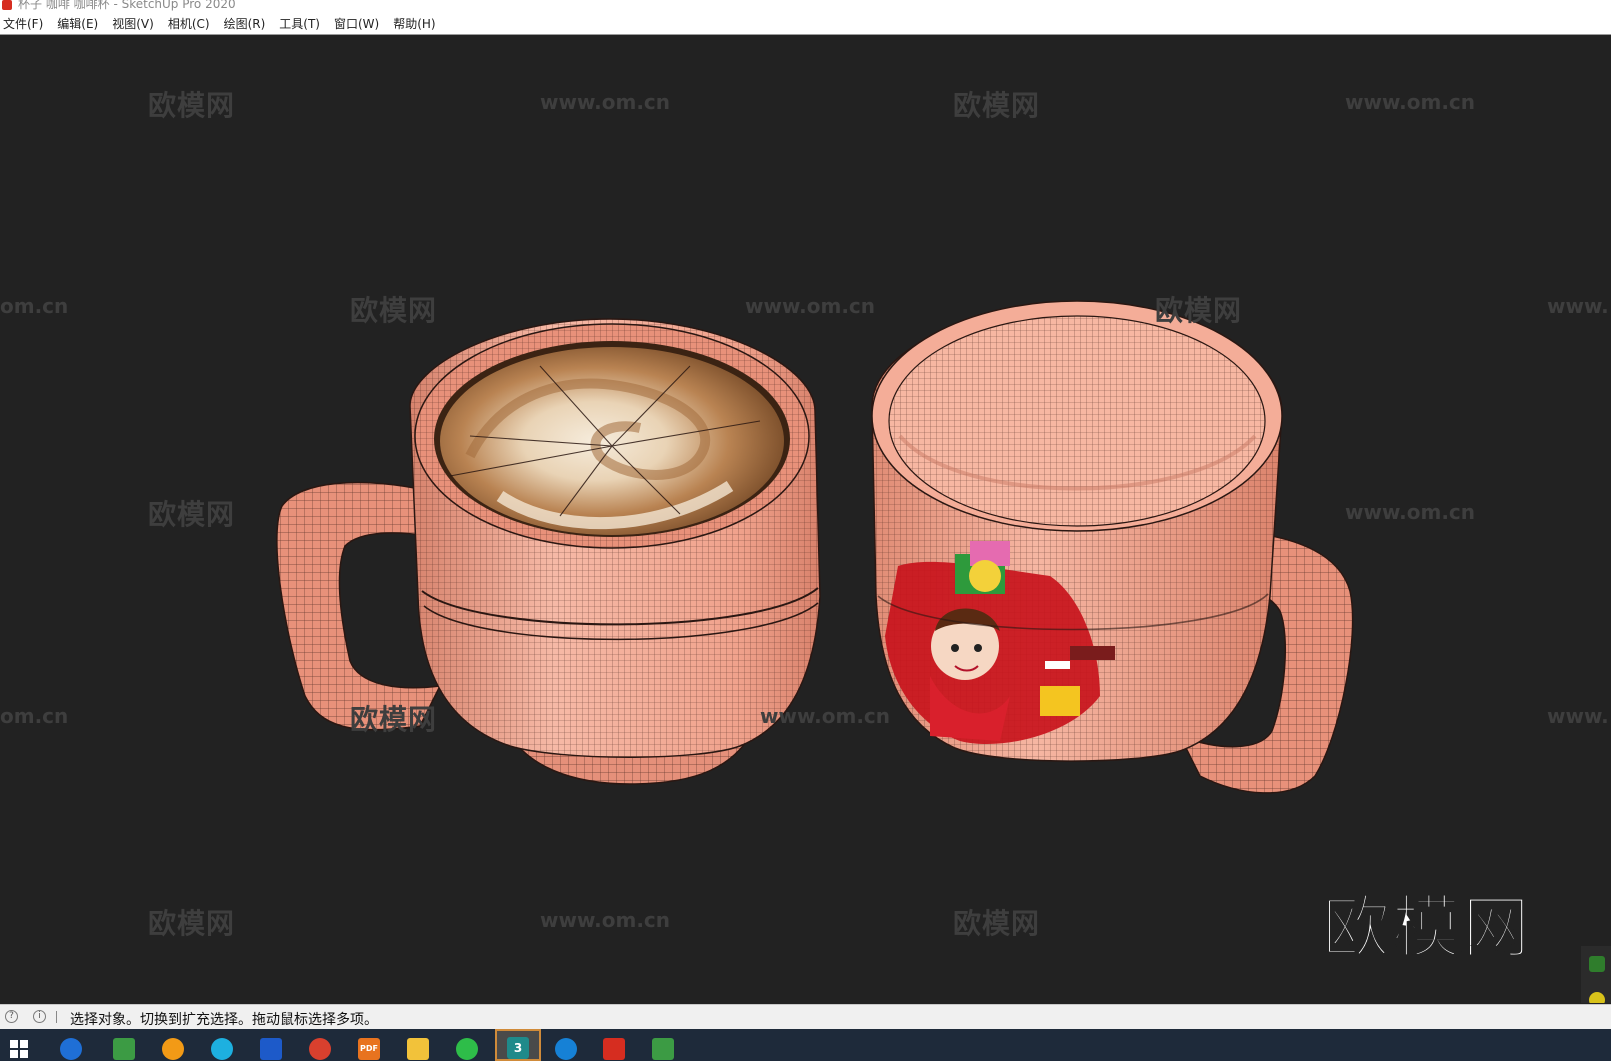 This screenshot has width=1611, height=1061. I want to click on menu-window: 窗口(W), so click(356, 23).